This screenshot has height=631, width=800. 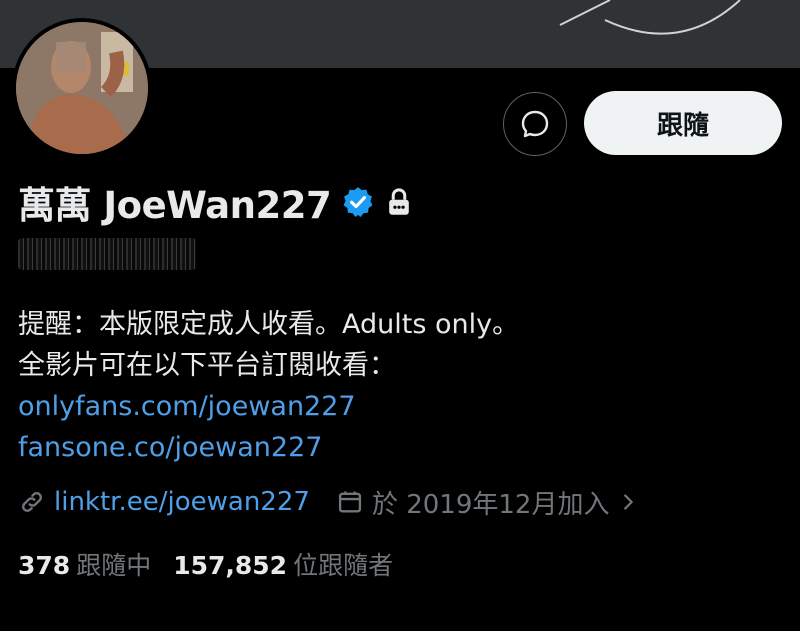 What do you see at coordinates (350, 502) in the screenshot?
I see `calendar-icon` at bounding box center [350, 502].